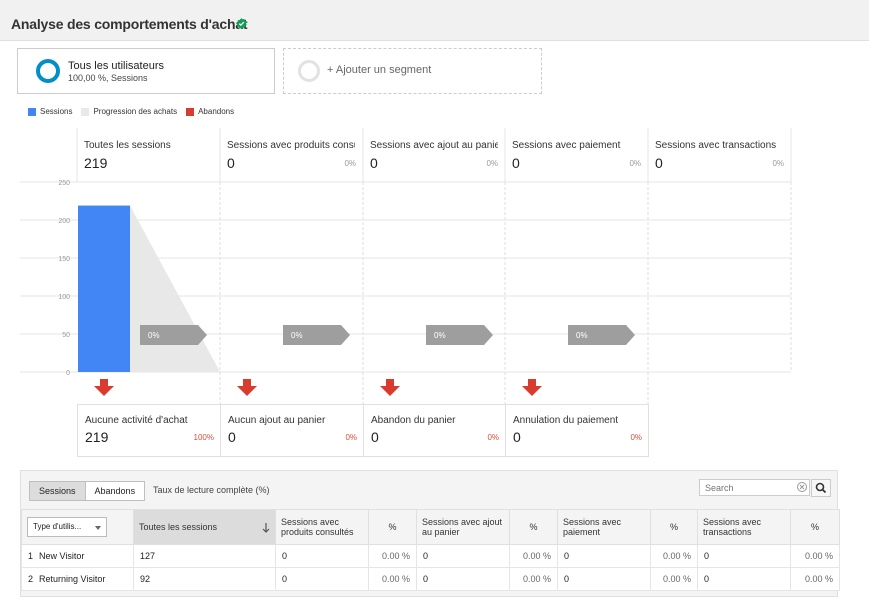 Image resolution: width=869 pixels, height=597 pixels. I want to click on row-label: New Visitor, so click(61, 556).